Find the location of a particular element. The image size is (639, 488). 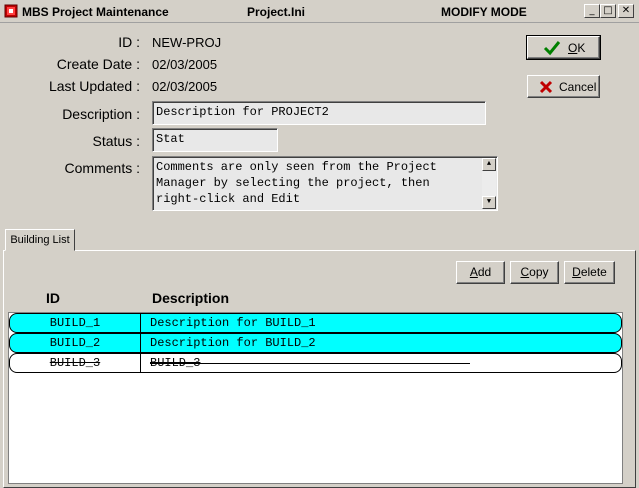

description-field: Description for PROJECT2 is located at coordinates (319, 113).